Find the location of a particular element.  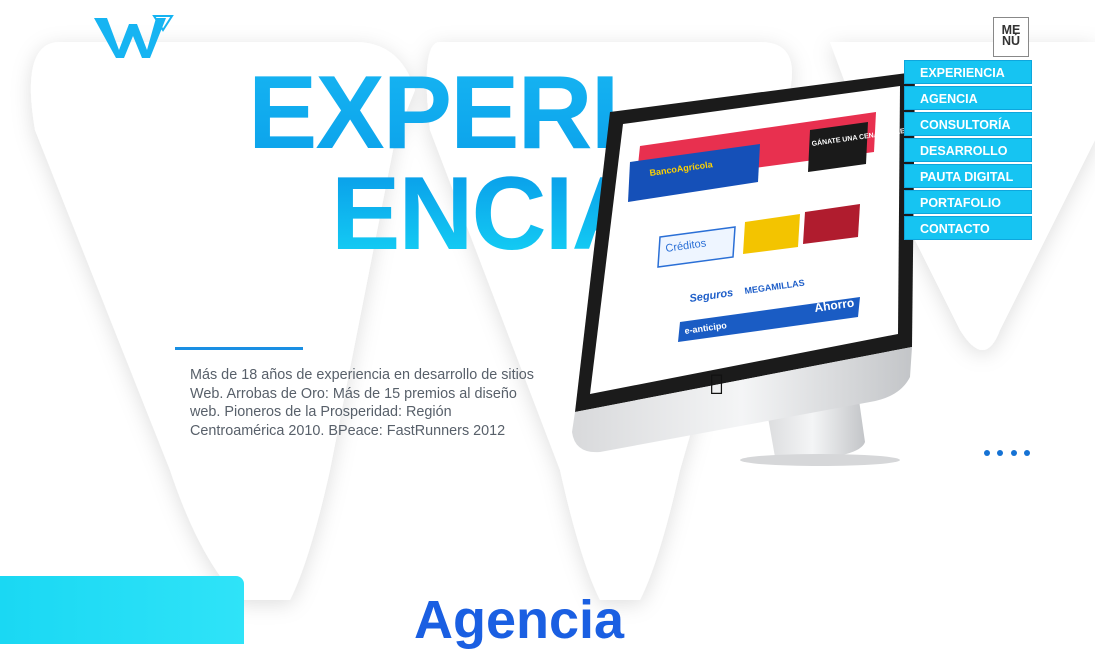

section-title-agencia: Agencia is located at coordinates (519, 620).